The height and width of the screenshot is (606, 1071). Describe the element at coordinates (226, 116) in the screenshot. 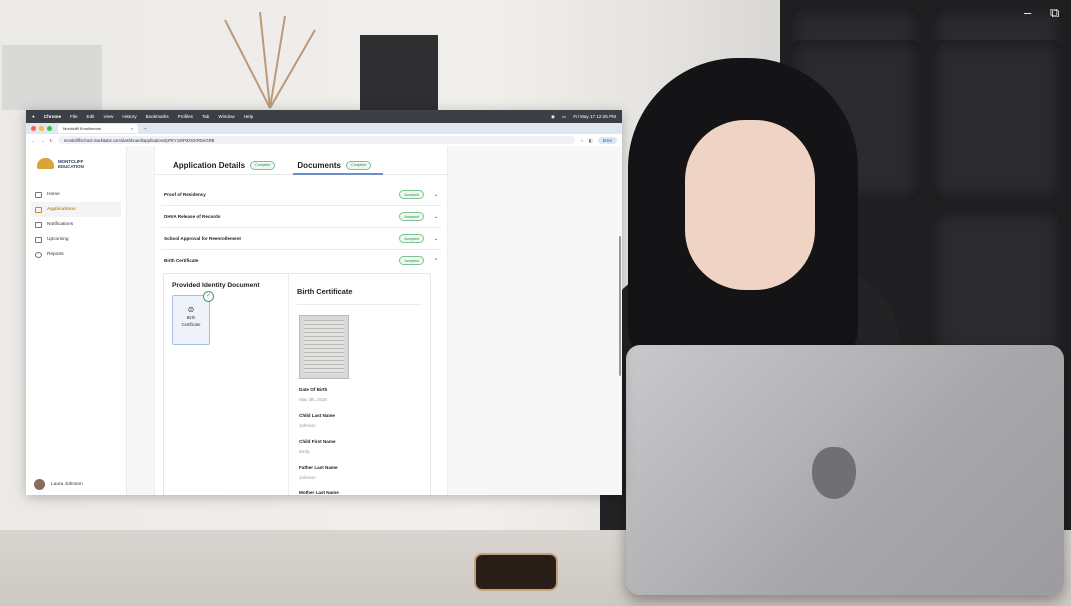

I see `menu-window: Window` at that location.